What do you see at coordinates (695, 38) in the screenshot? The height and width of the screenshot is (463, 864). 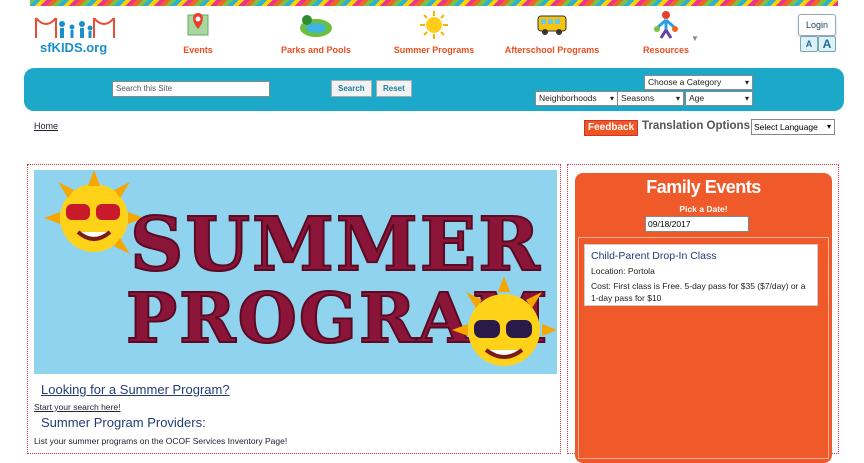 I see `chevron-down-icon: ▼` at bounding box center [695, 38].